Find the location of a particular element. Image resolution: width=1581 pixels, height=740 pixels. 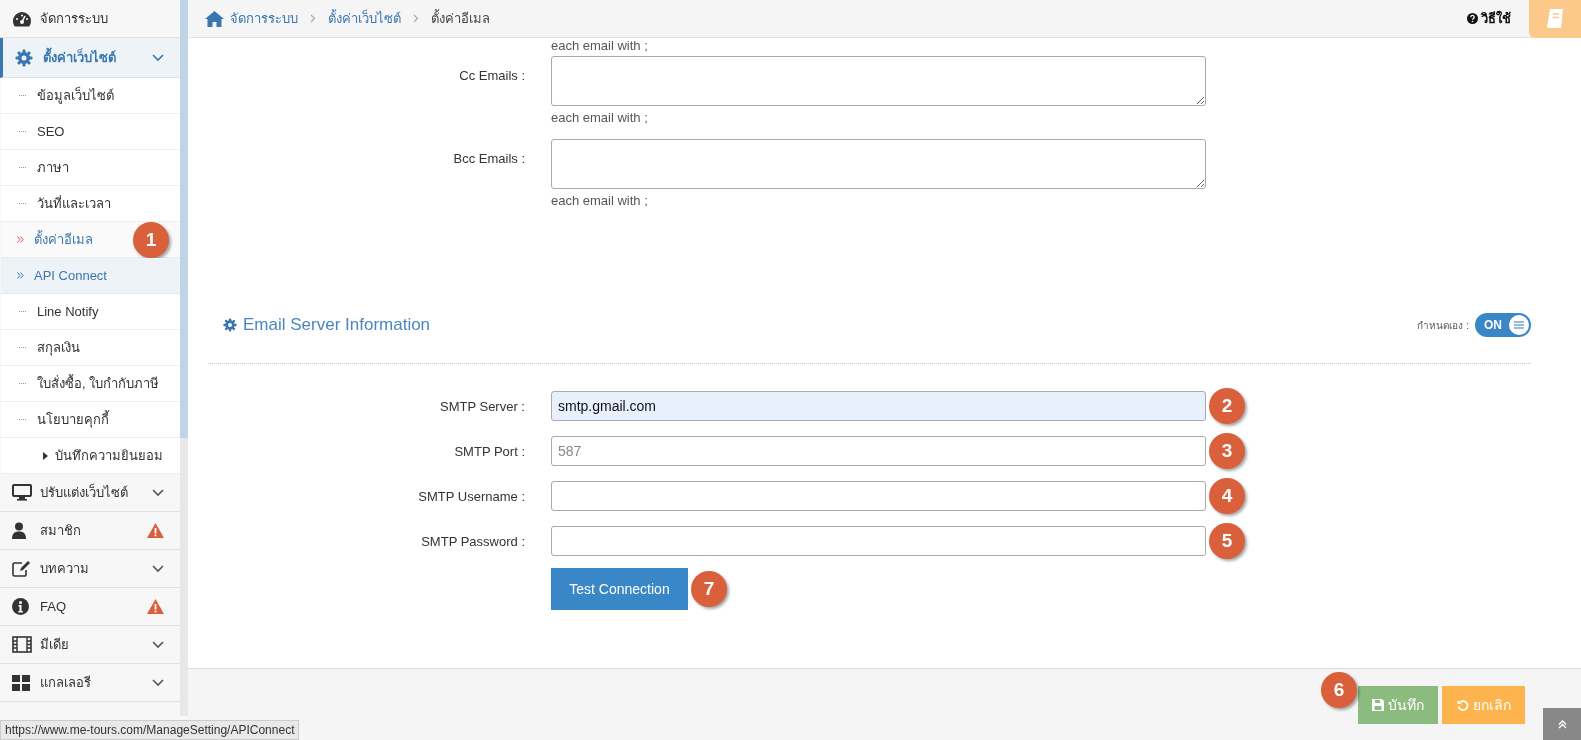

submenu-item: Line Notify is located at coordinates (90, 312).